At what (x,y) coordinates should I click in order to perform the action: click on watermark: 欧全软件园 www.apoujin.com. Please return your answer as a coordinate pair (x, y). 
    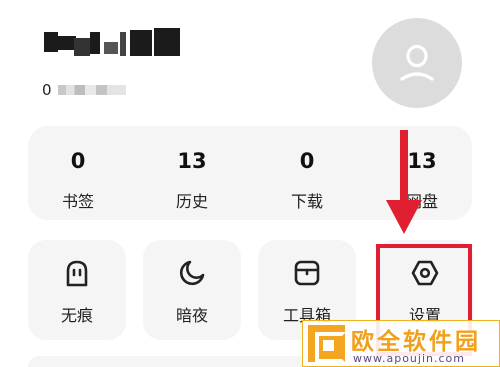
    Looking at the image, I should click on (401, 343).